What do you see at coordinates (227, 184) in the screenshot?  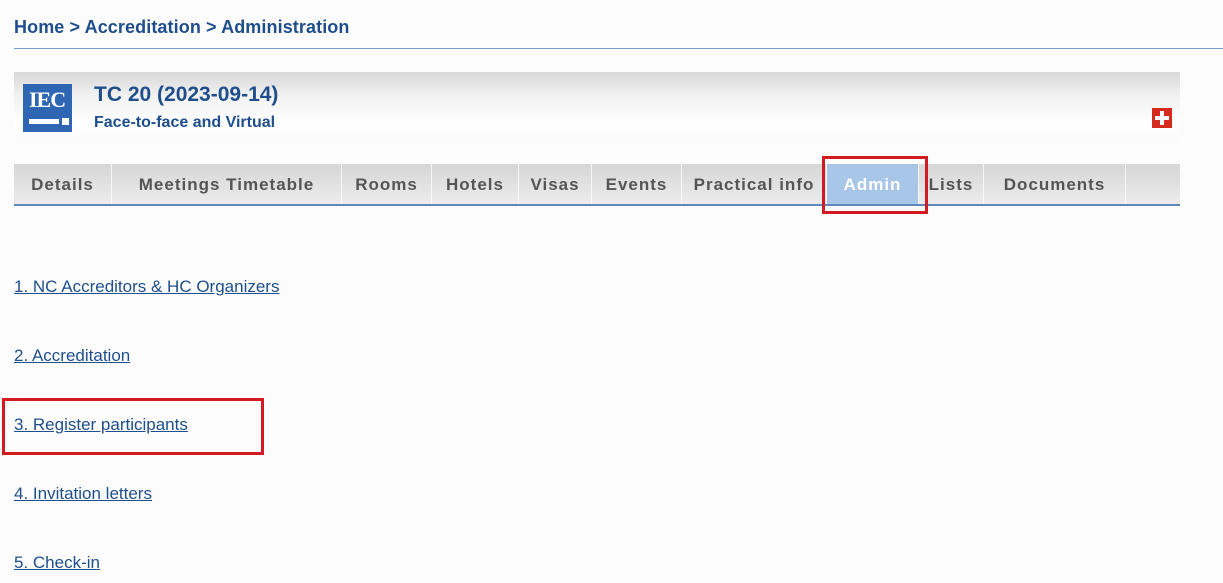 I see `tab-meetings-timetable: Meetings Timetable` at bounding box center [227, 184].